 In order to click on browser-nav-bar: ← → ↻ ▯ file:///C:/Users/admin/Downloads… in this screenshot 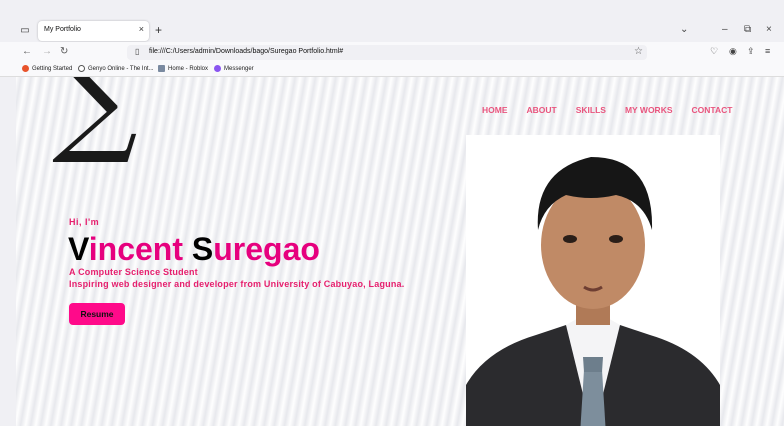, I will do `click(392, 52)`.